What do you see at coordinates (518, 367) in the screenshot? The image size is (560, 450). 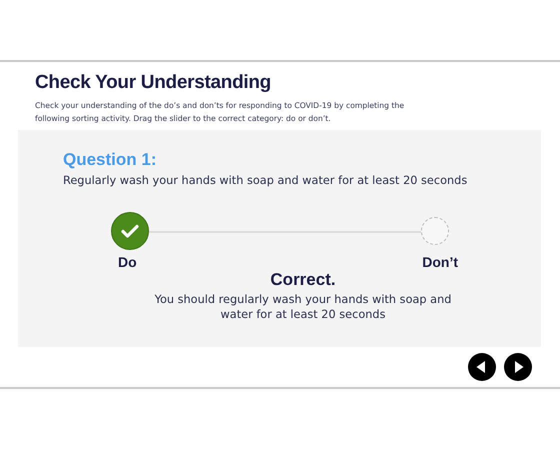 I see `next-button` at bounding box center [518, 367].